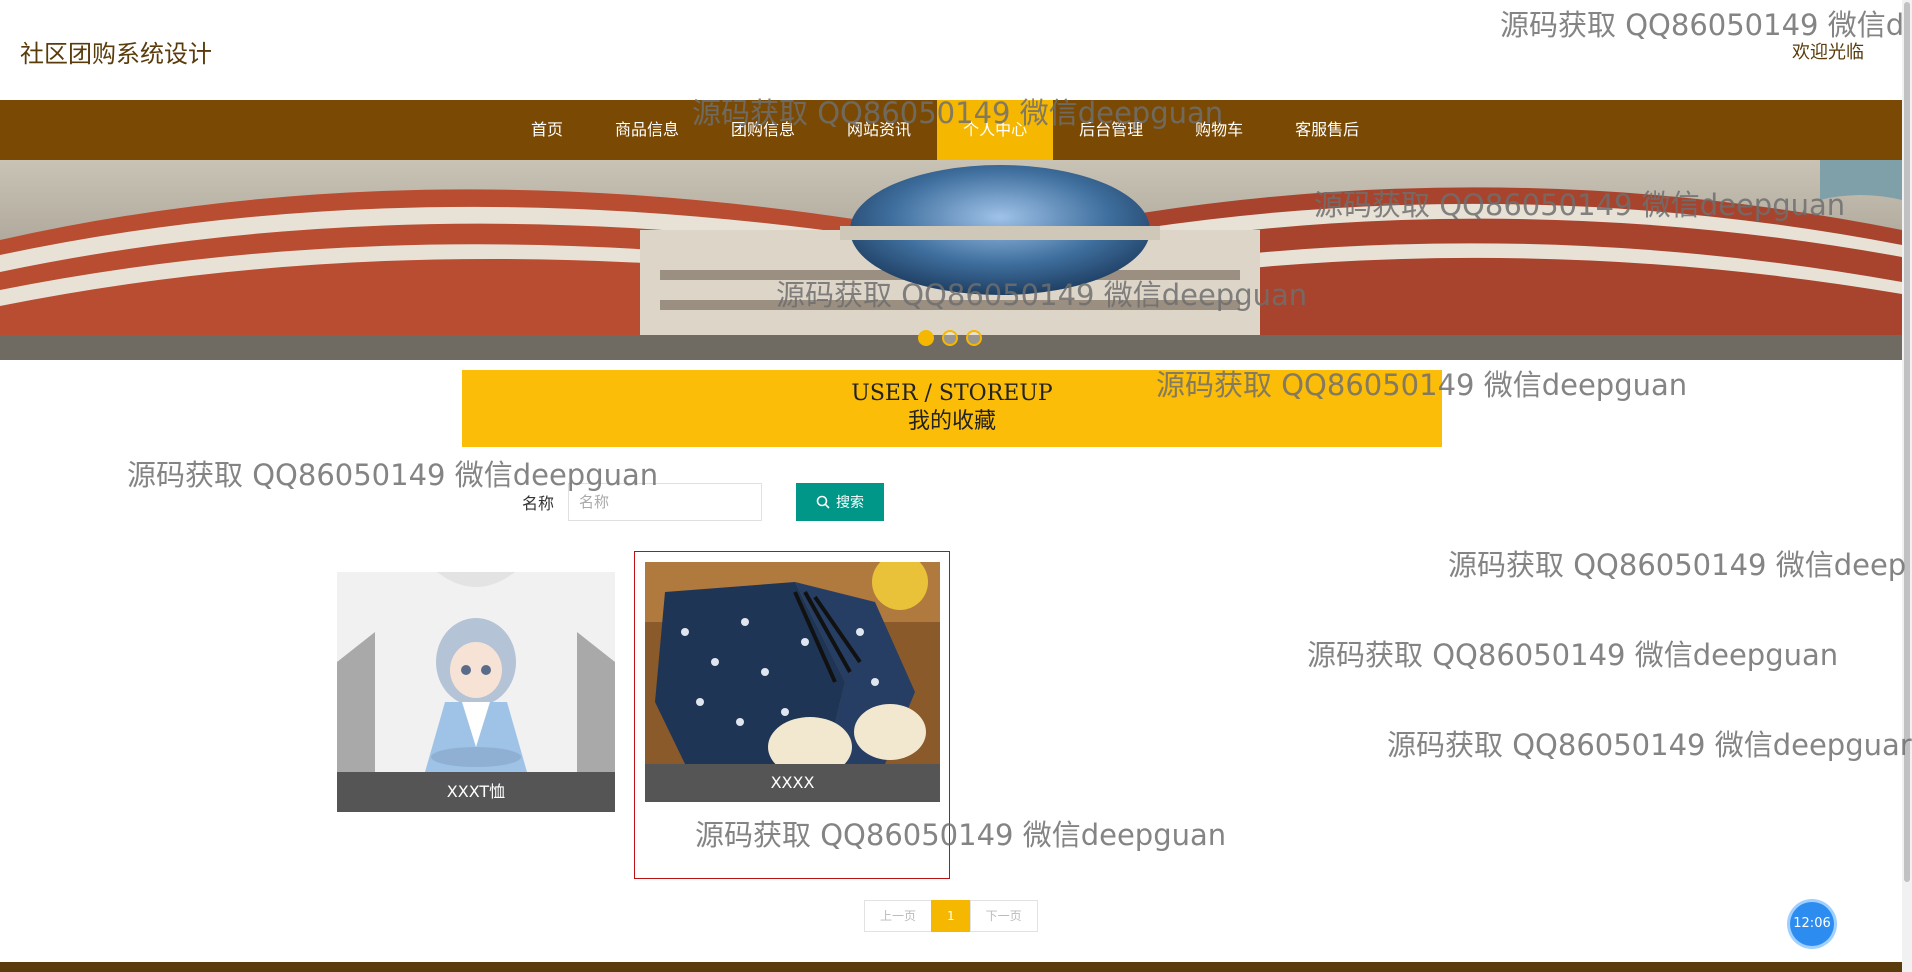 Image resolution: width=1912 pixels, height=972 pixels. I want to click on search-bar: 名称 搜索, so click(703, 502).